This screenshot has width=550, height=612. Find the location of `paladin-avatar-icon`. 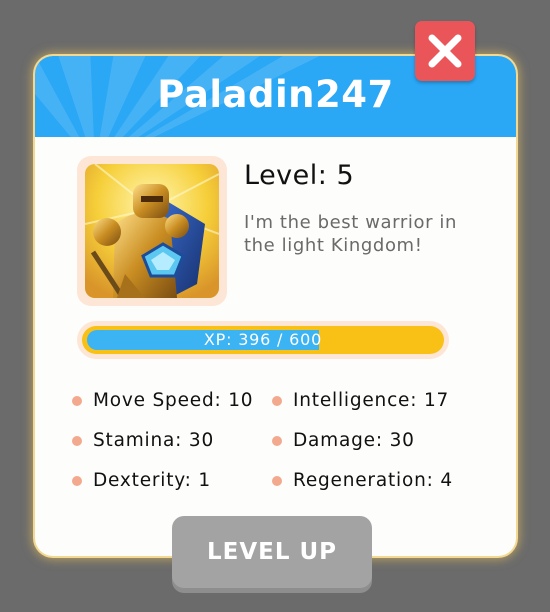

paladin-avatar-icon is located at coordinates (152, 231).